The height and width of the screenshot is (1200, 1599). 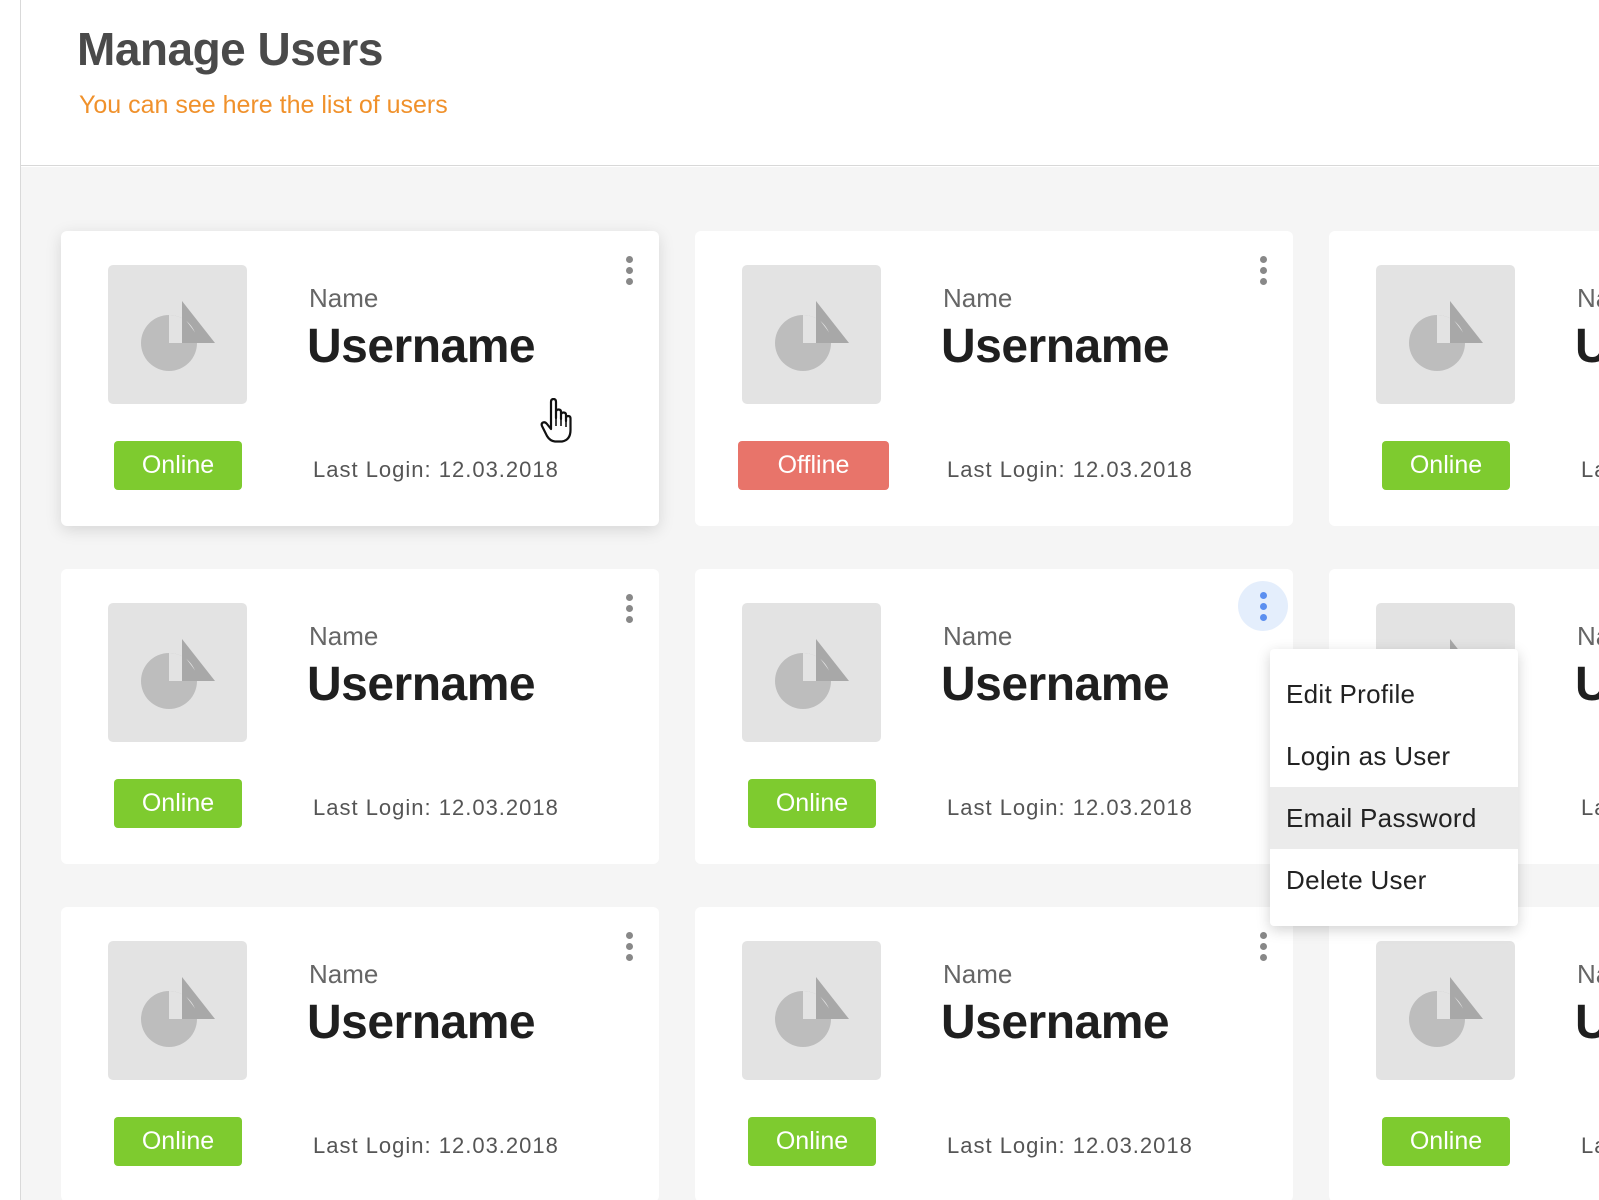 I want to click on menu-item-delete-user: Delete User, so click(x=1394, y=880).